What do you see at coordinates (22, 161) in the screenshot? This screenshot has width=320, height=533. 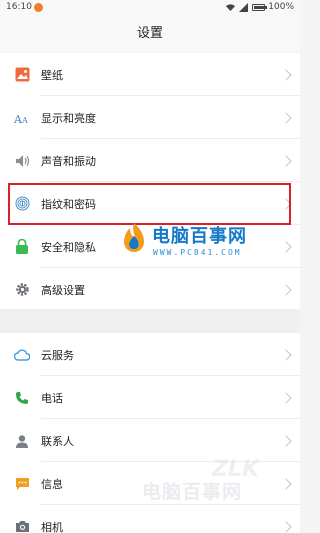 I see `speaker-icon` at bounding box center [22, 161].